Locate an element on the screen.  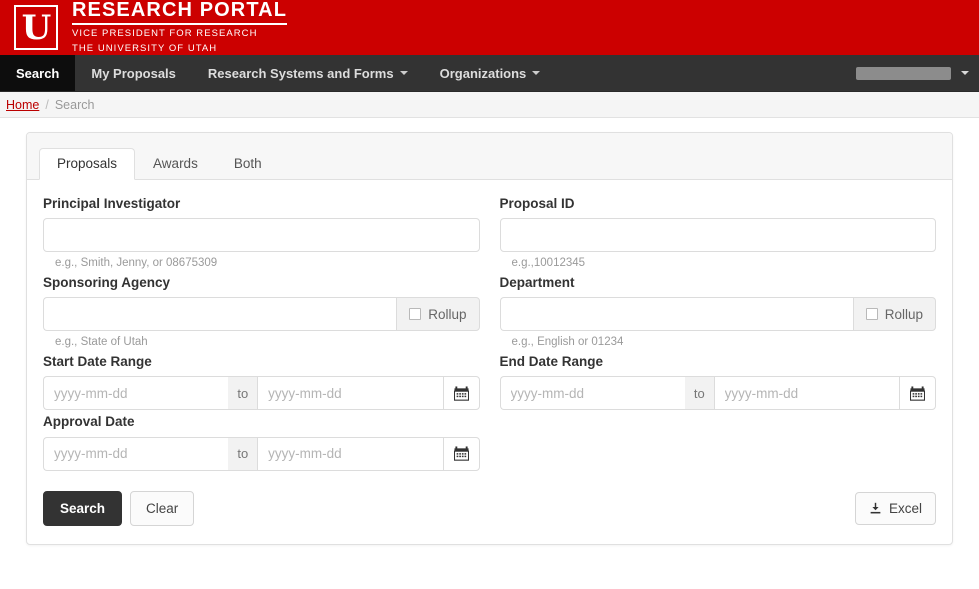
sponsoring-agency-help: e.g., State of Utah is located at coordinates (101, 342).